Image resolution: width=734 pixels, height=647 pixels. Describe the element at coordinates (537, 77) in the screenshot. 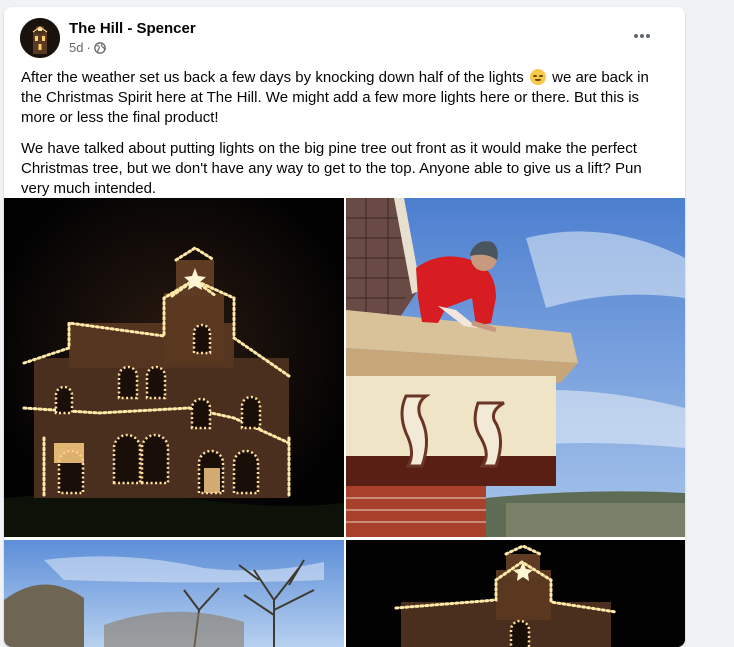

I see `relieved-face-emoji-icon` at that location.